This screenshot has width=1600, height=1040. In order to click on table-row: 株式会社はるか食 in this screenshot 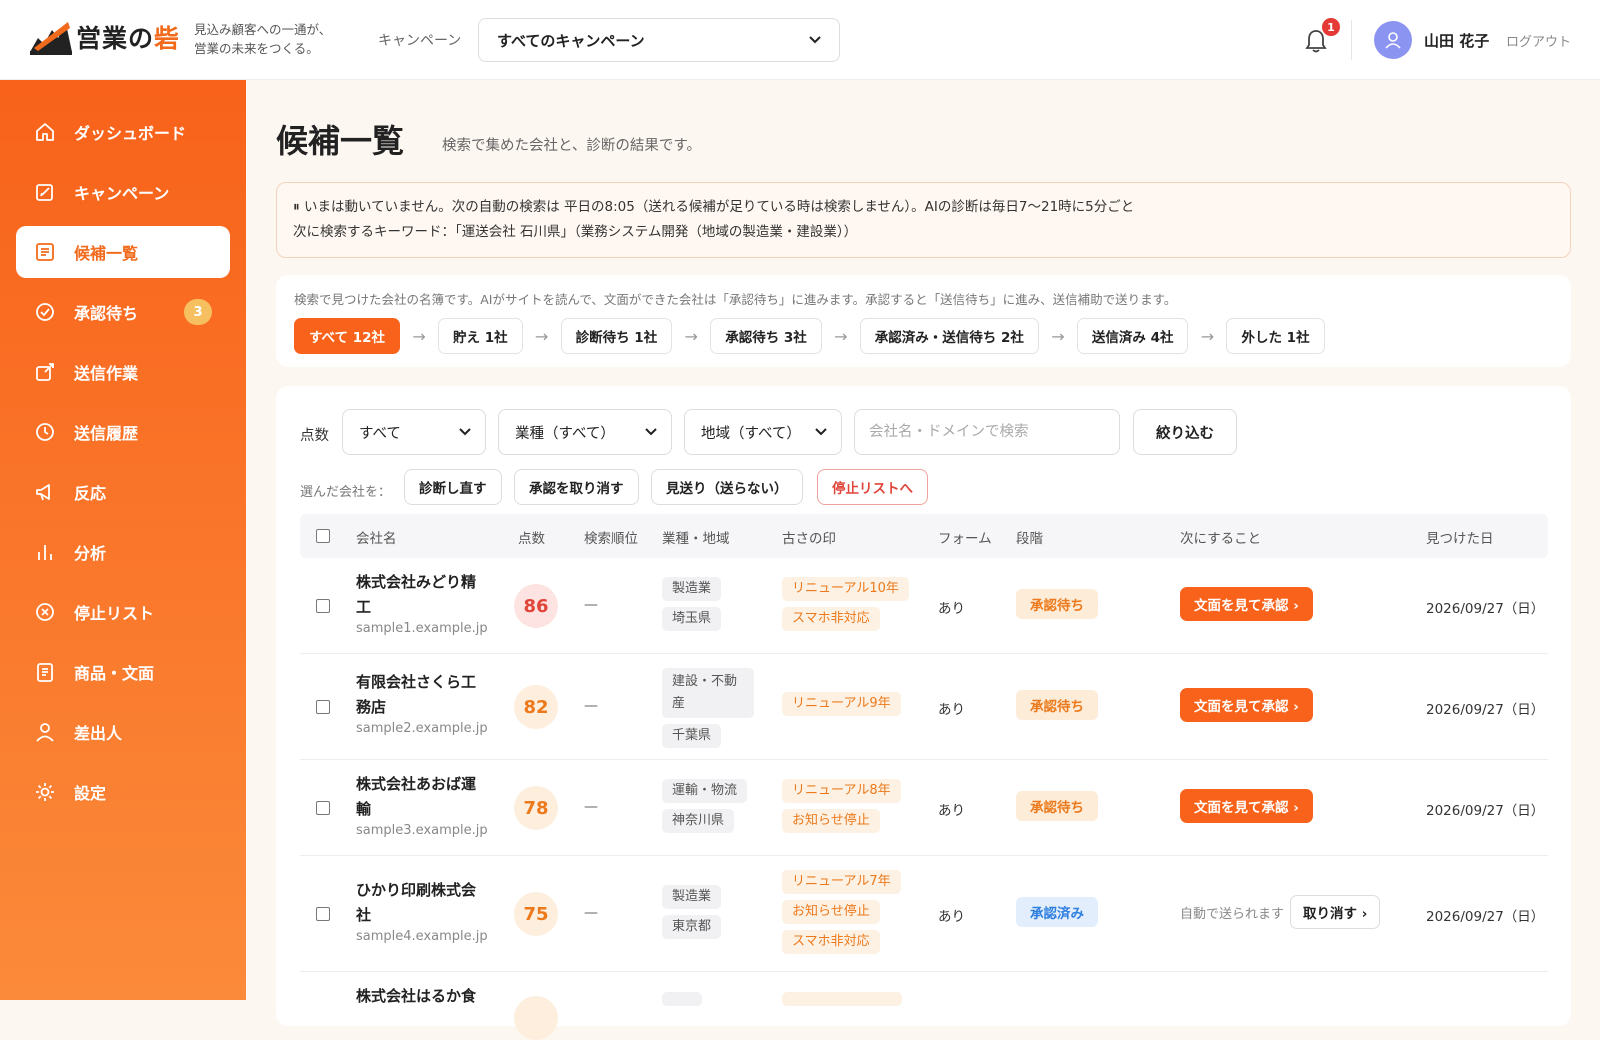, I will do `click(924, 1006)`.